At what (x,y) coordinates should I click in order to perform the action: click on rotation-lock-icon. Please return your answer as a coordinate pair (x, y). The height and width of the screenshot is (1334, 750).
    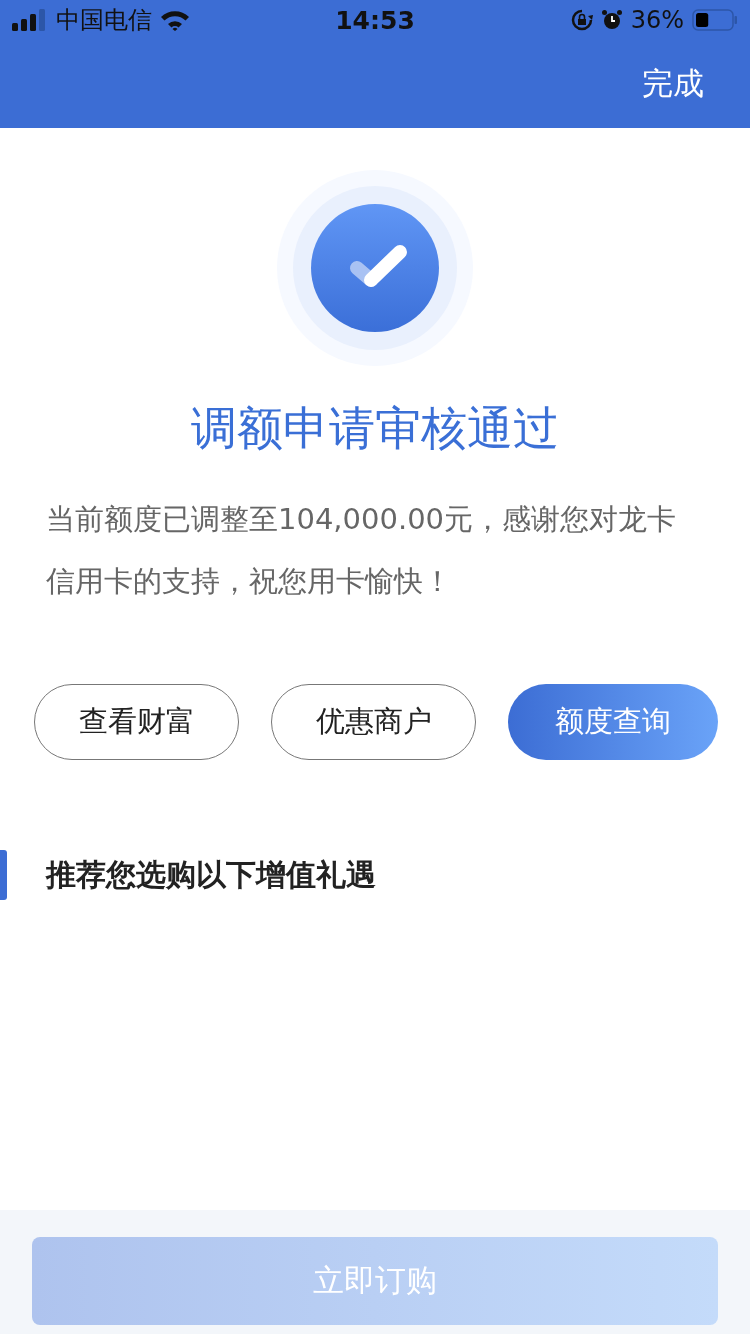
    Looking at the image, I should click on (581, 20).